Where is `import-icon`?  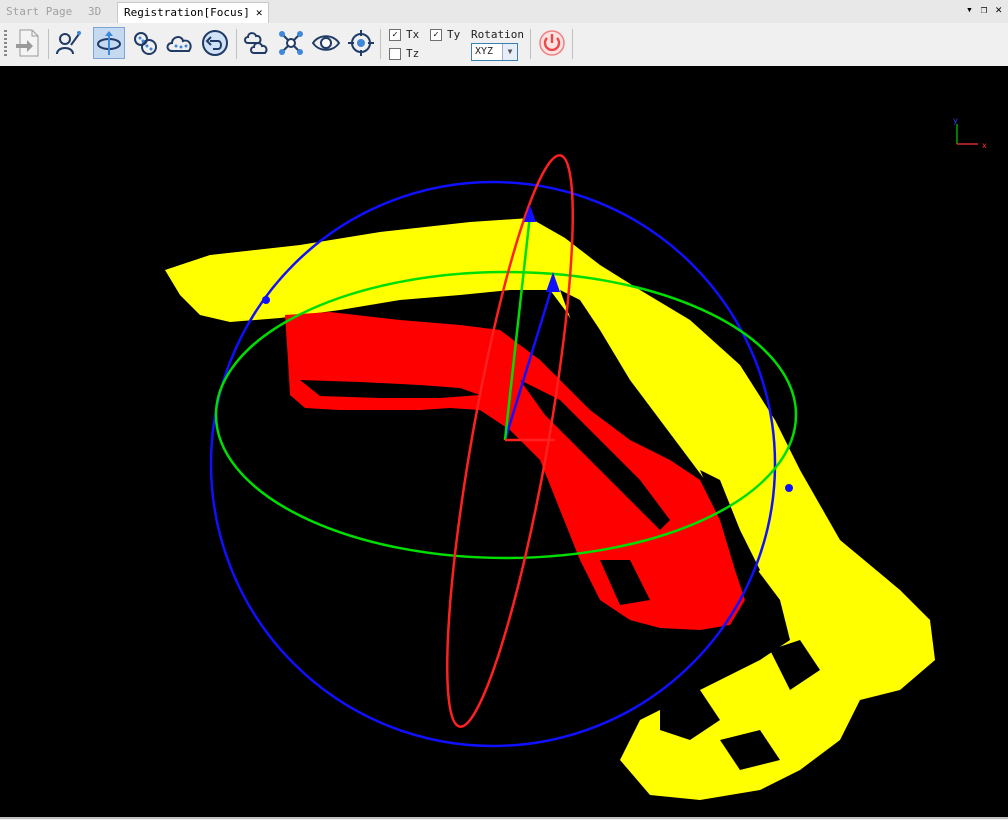
import-icon is located at coordinates (27, 43).